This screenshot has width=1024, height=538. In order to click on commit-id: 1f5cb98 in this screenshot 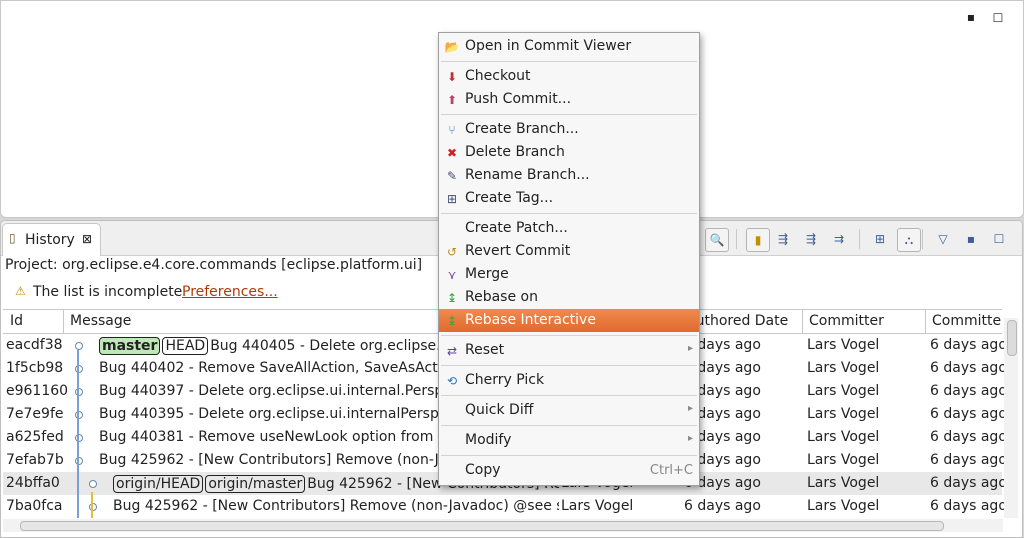, I will do `click(35, 368)`.